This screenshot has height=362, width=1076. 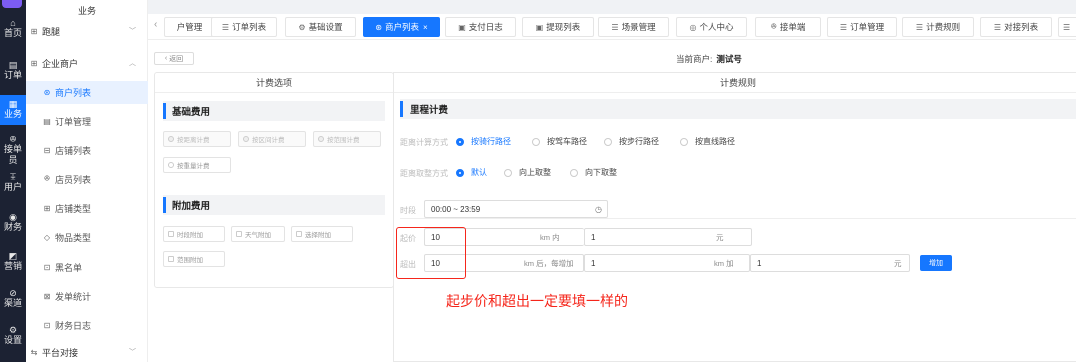 What do you see at coordinates (738, 218) in the screenshot?
I see `divider` at bounding box center [738, 218].